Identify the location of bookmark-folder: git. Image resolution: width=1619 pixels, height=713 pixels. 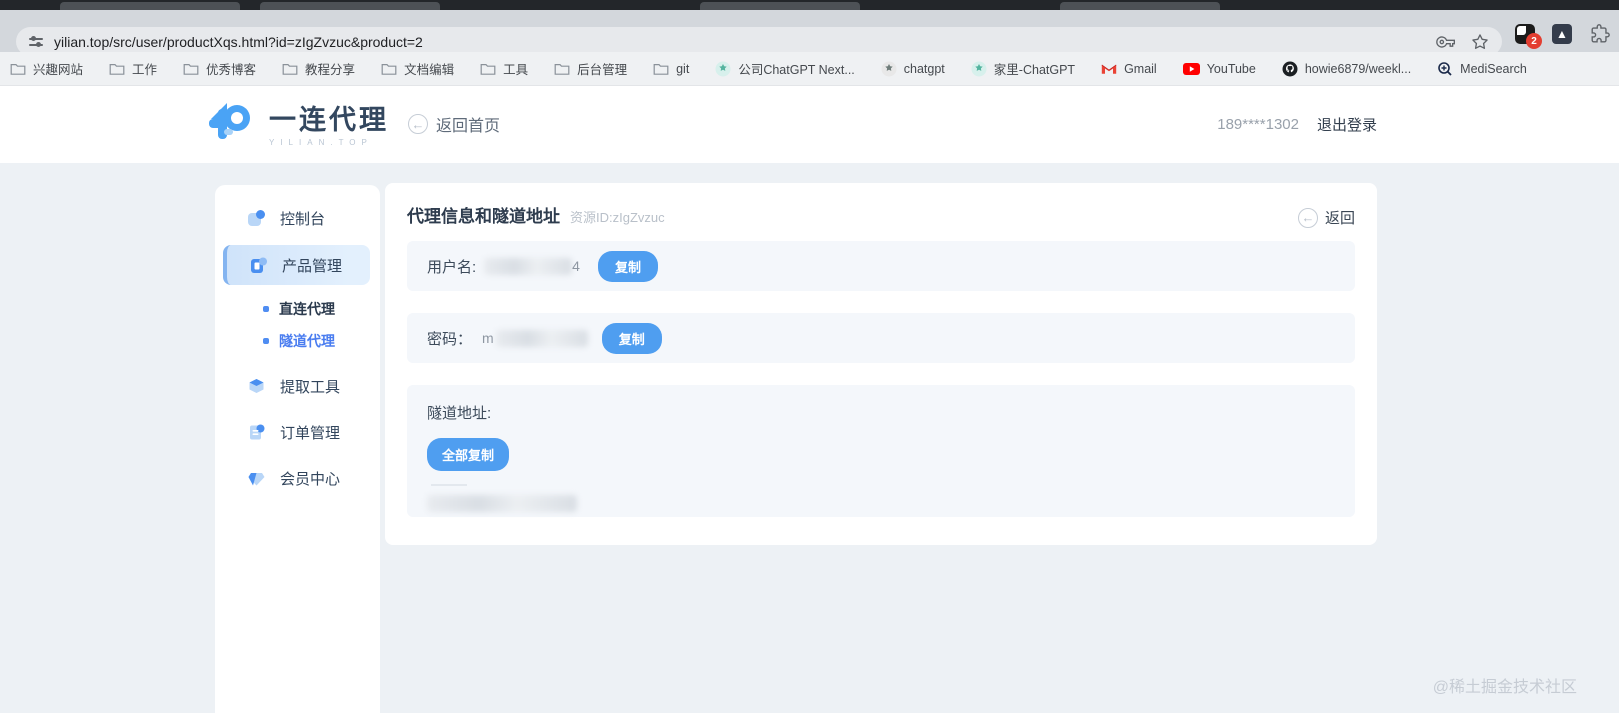
(671, 69).